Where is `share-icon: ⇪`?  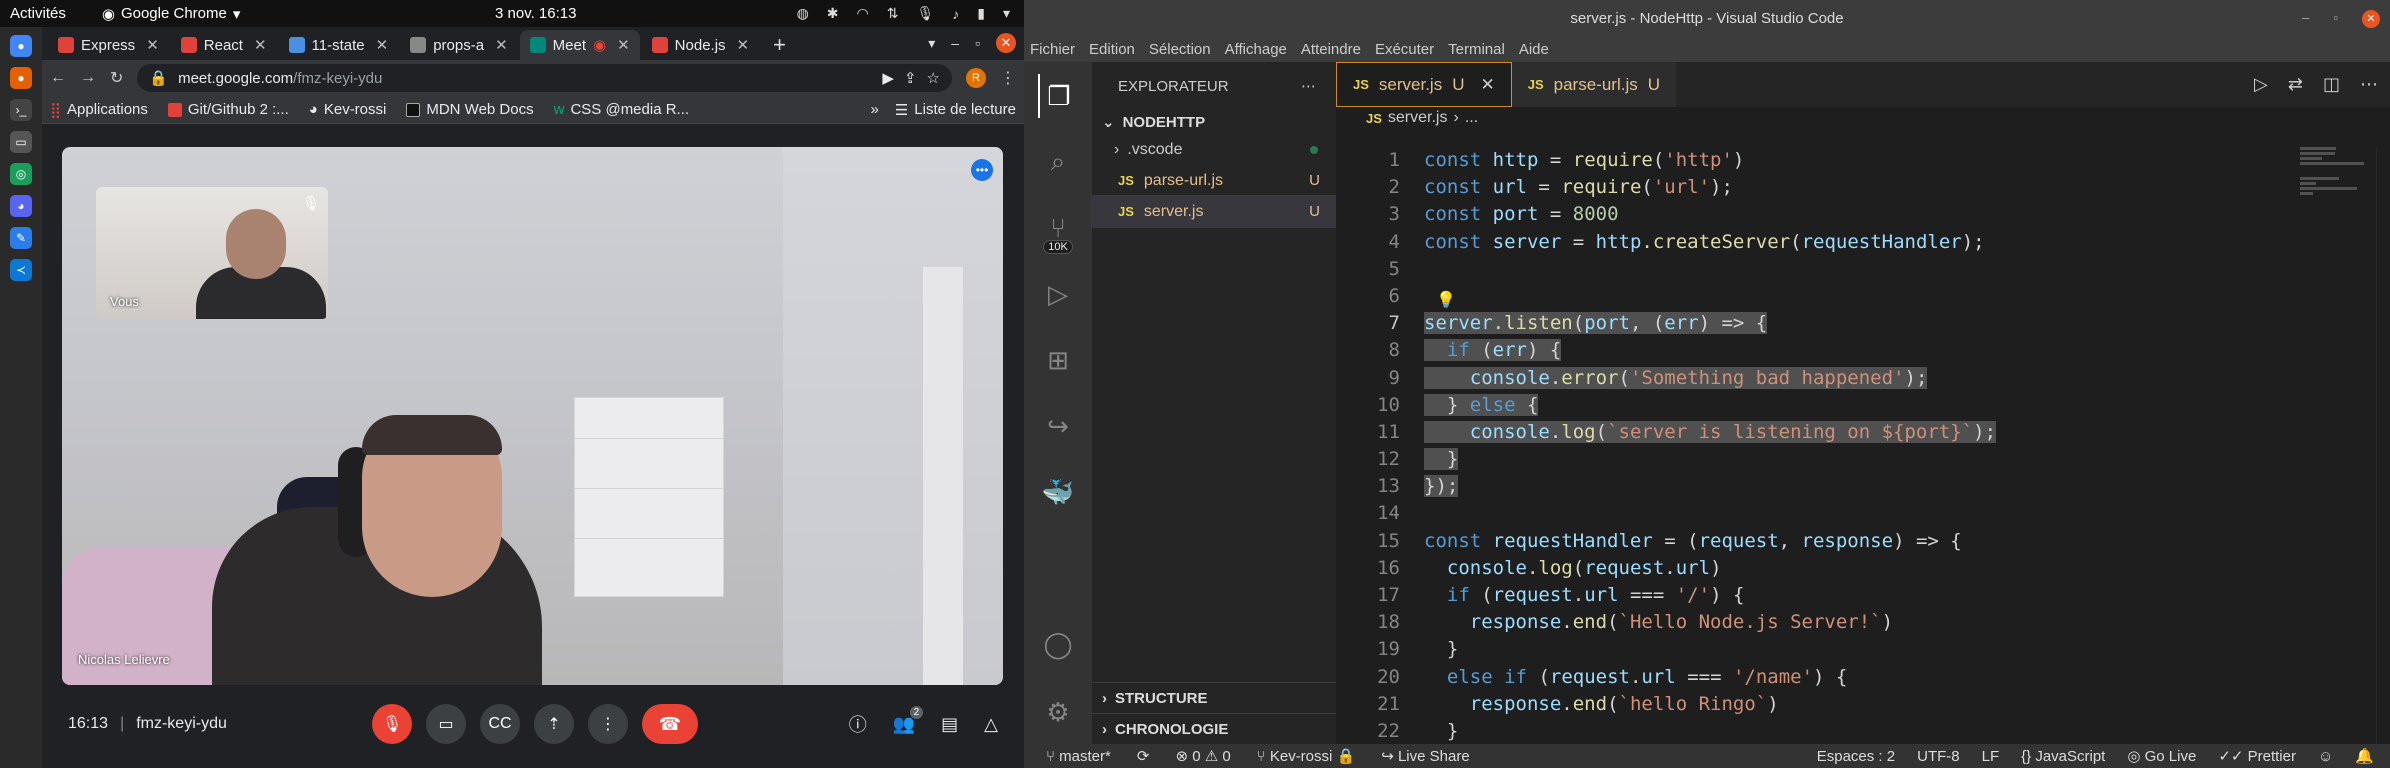
share-icon: ⇪ is located at coordinates (910, 78).